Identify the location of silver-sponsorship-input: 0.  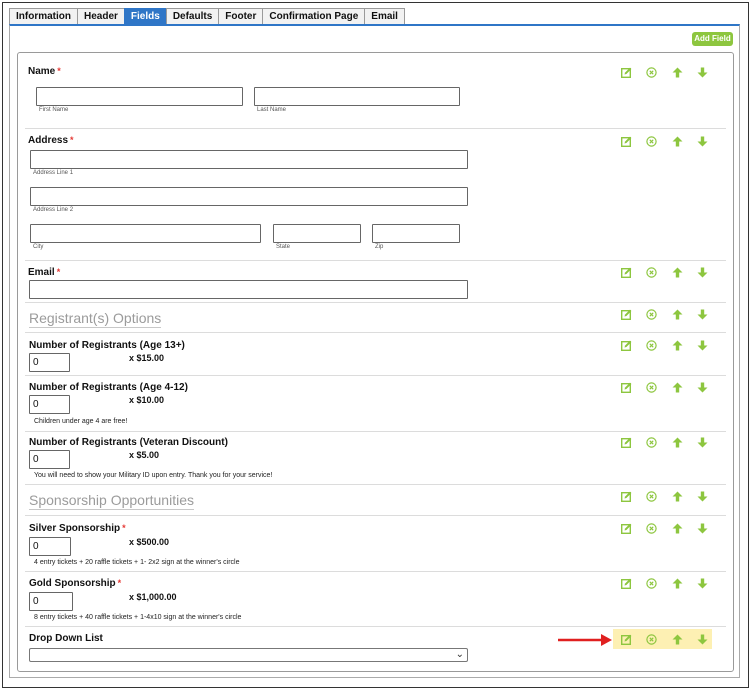
(50, 546).